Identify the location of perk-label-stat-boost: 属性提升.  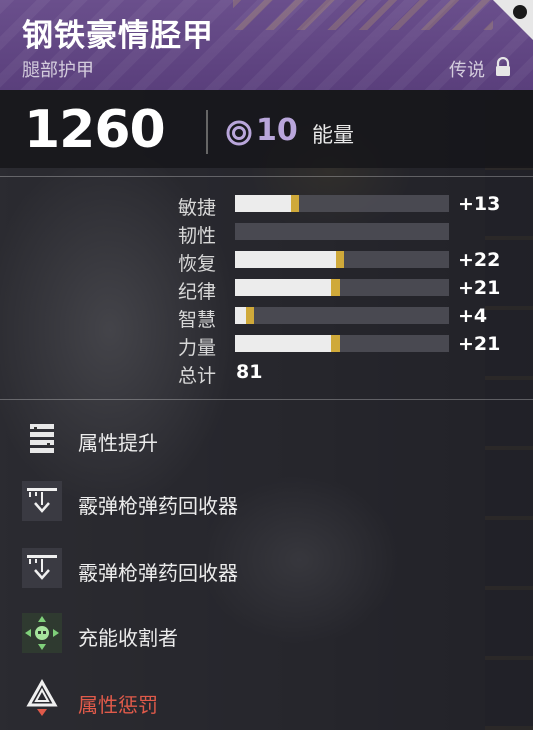
(118, 443).